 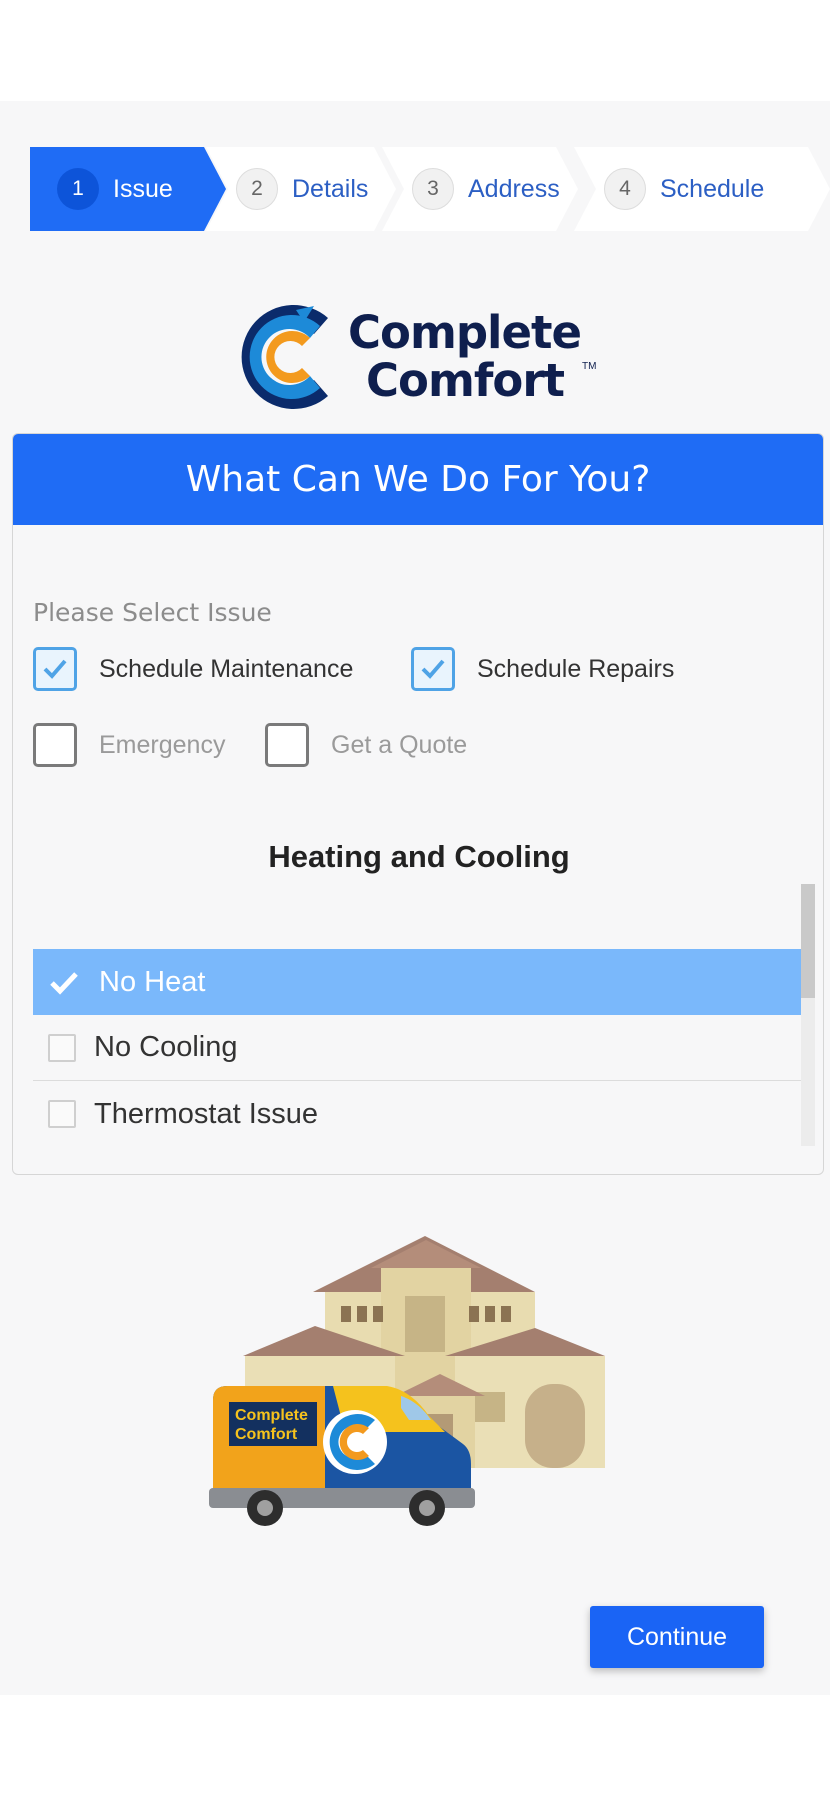 What do you see at coordinates (399, 744) in the screenshot?
I see `option-label: Get a Quote` at bounding box center [399, 744].